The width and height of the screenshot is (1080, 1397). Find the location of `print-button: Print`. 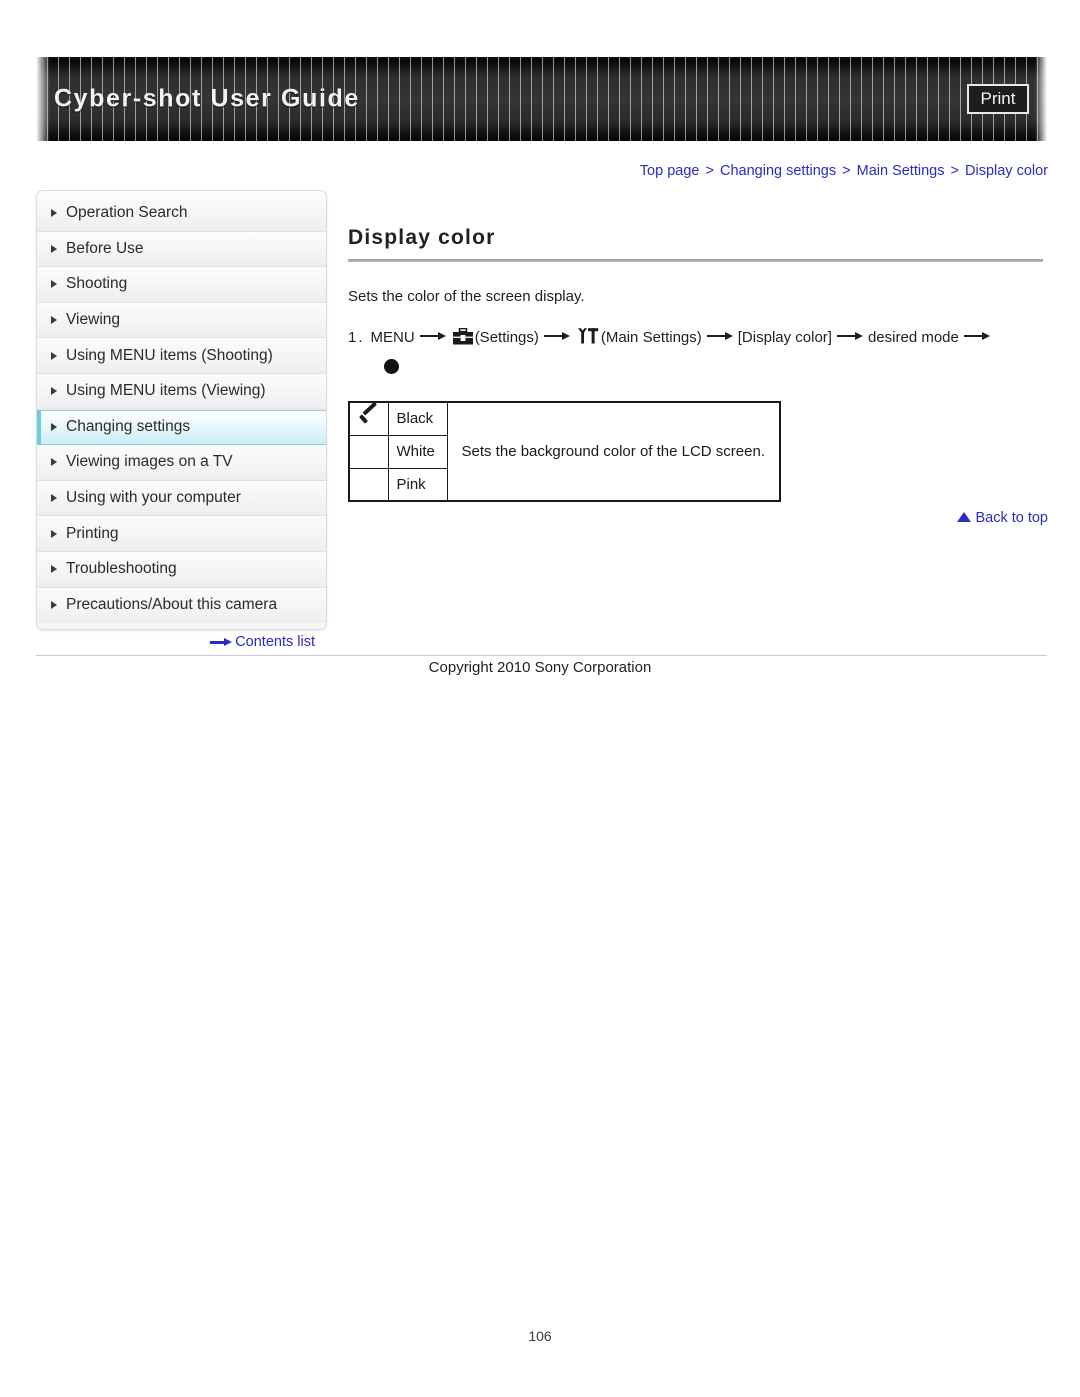

print-button: Print is located at coordinates (998, 99).